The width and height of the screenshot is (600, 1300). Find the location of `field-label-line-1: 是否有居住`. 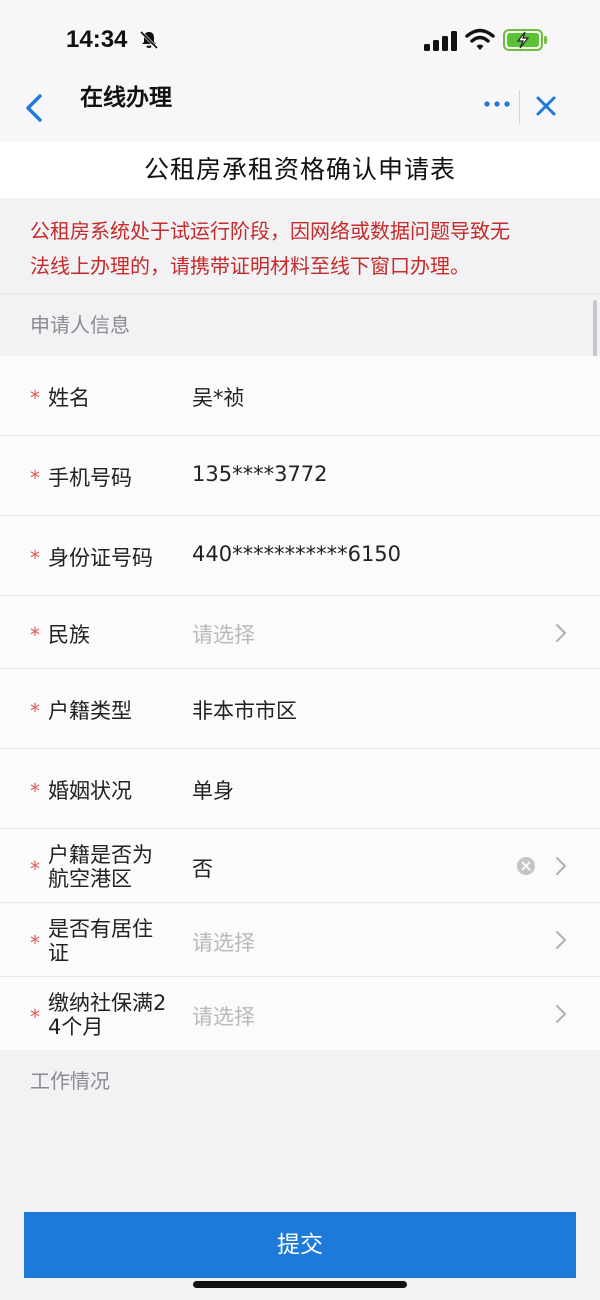

field-label-line-1: 是否有居住 is located at coordinates (100, 929).